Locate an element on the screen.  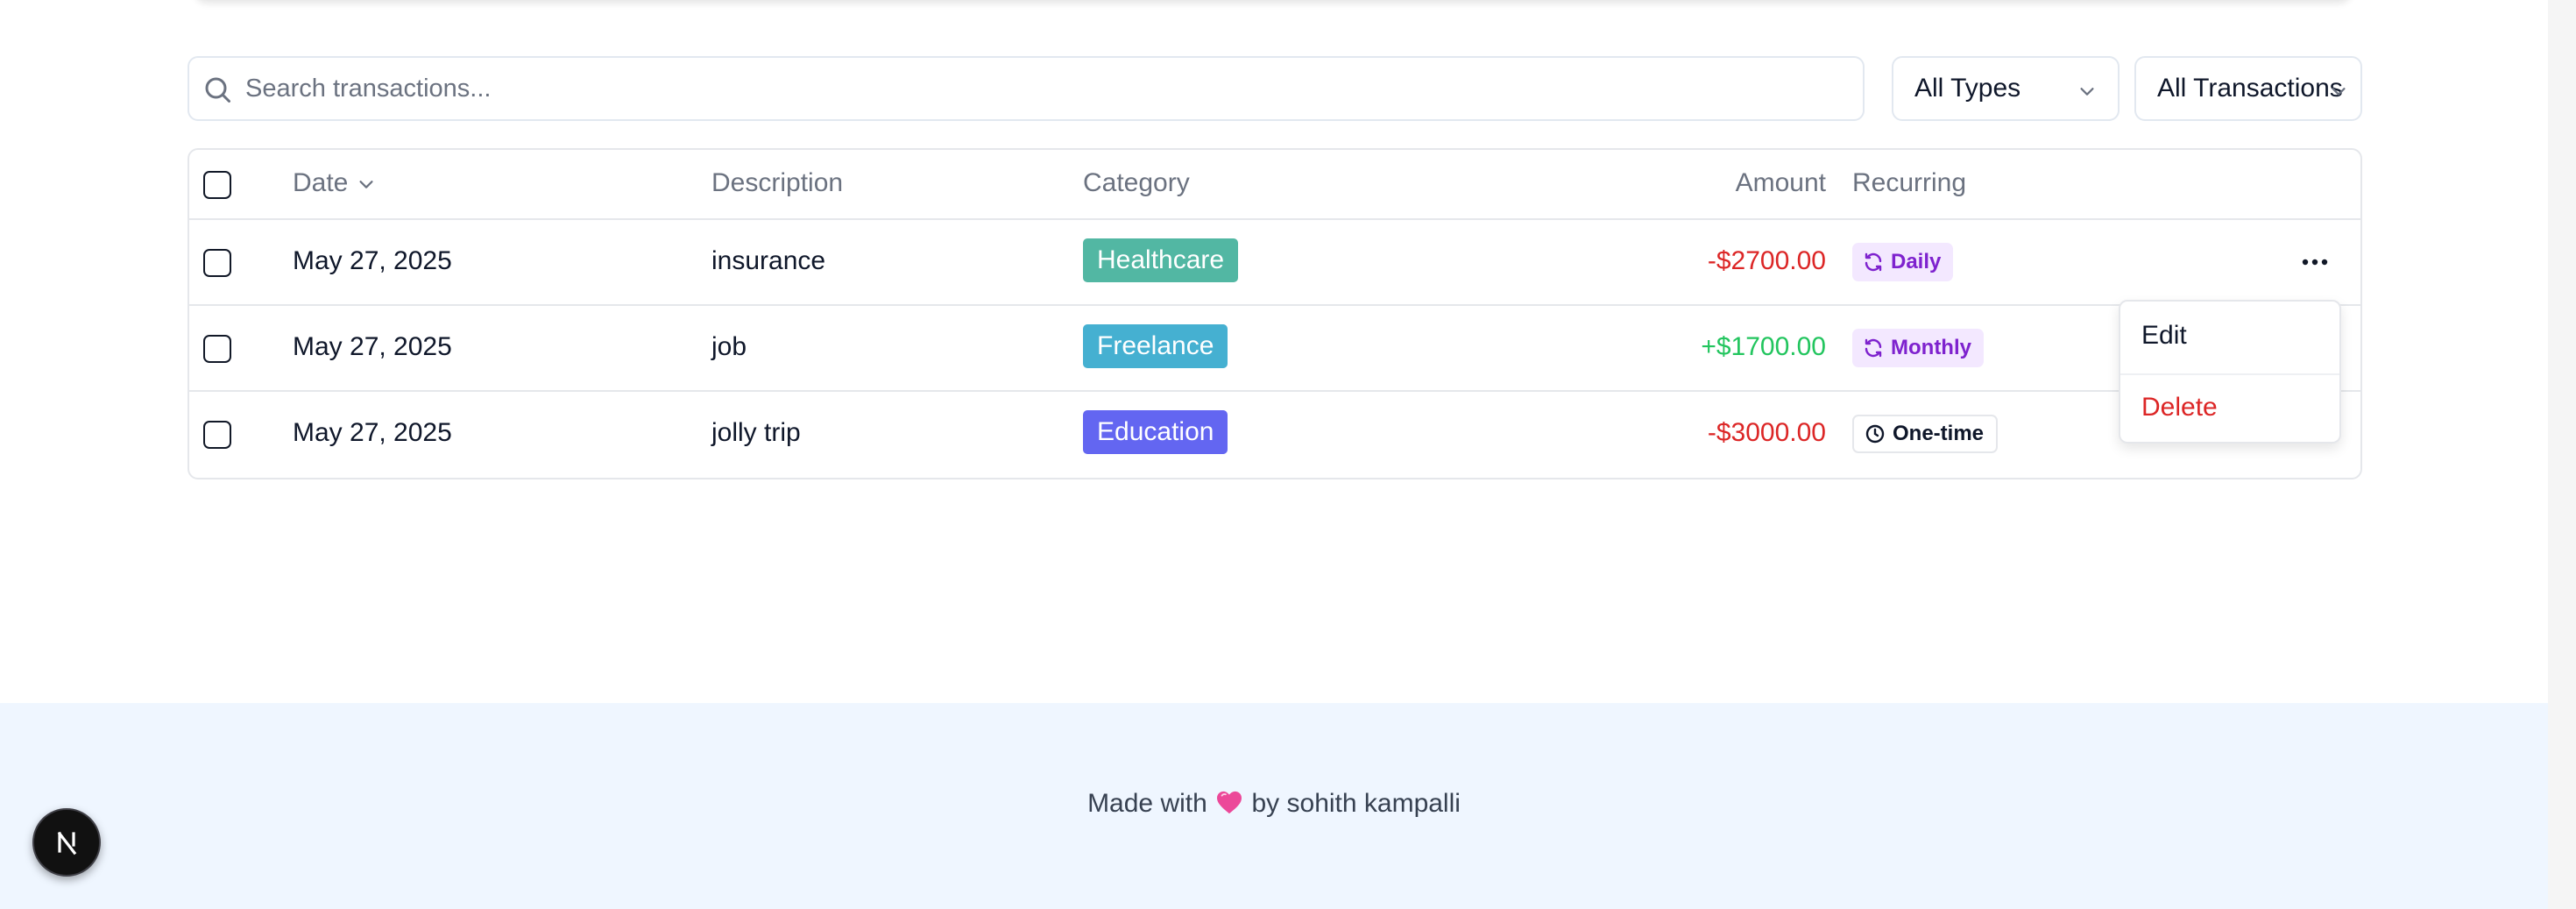
recurring-badge: One-time is located at coordinates (1925, 434).